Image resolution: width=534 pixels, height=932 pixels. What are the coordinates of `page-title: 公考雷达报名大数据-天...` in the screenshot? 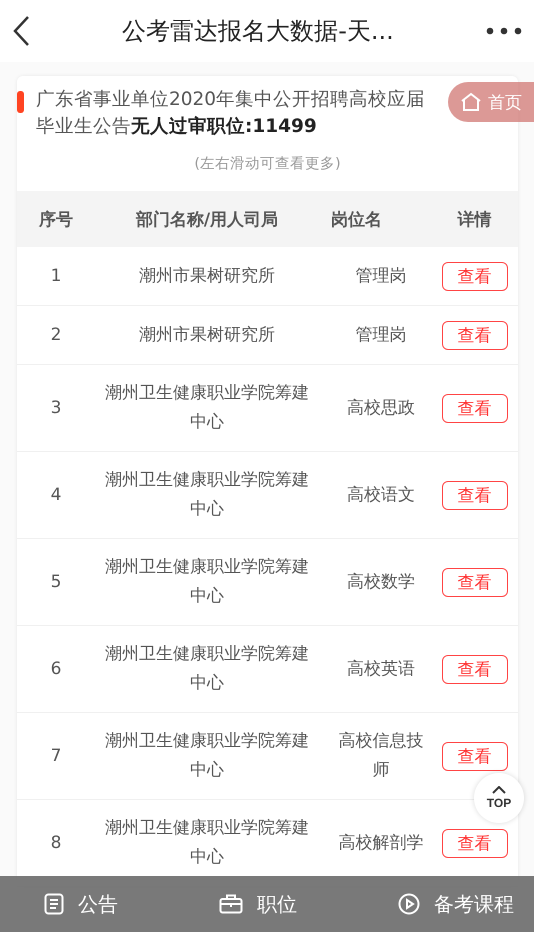 It's located at (258, 31).